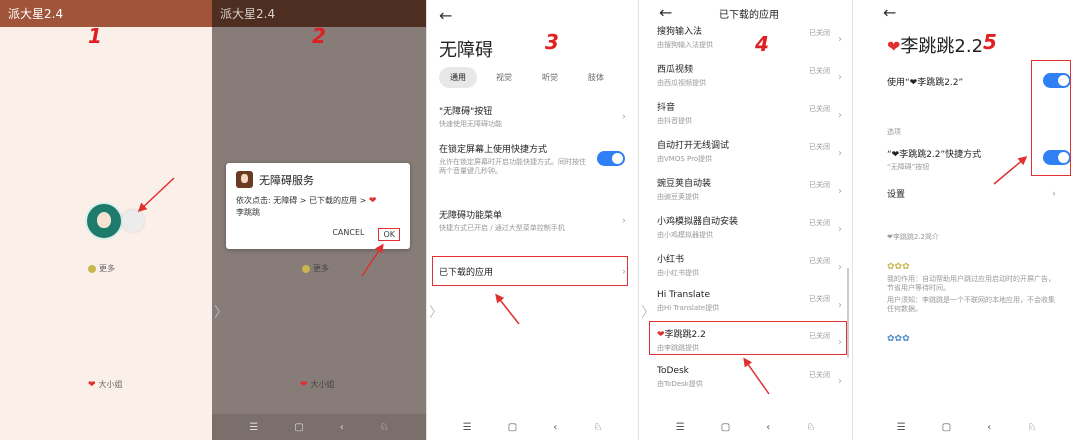 This screenshot has height=440, width=1080. Describe the element at coordinates (550, 77) in the screenshot. I see `tab-hearing: 听觉` at that location.